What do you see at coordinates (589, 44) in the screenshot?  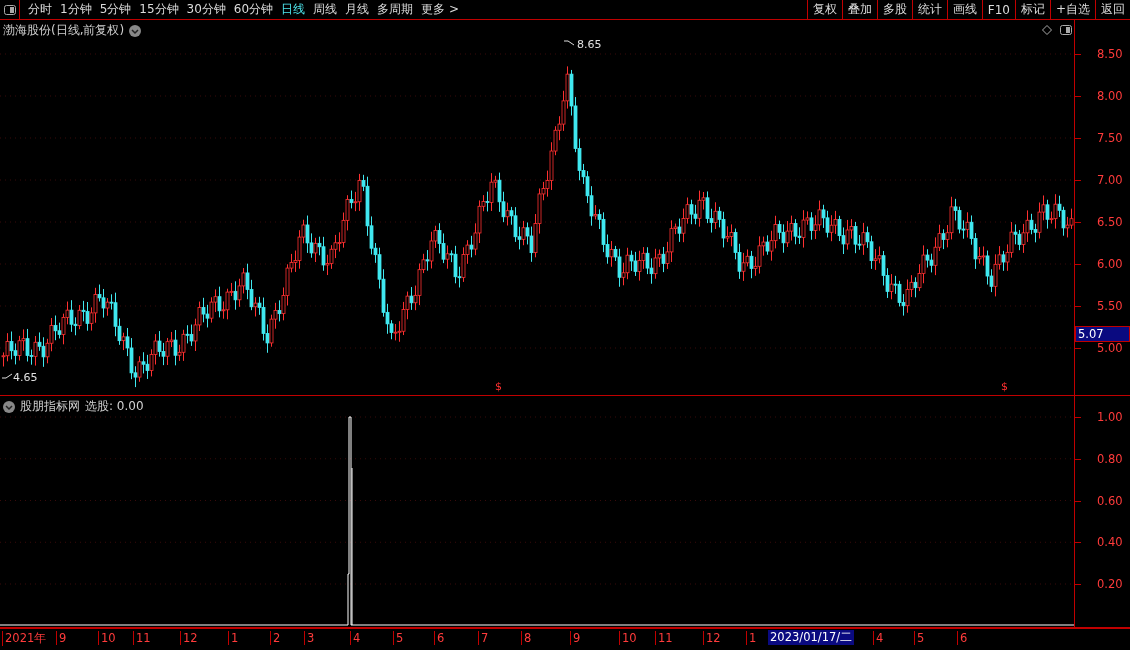 I see `high-price-label: 8.65` at bounding box center [589, 44].